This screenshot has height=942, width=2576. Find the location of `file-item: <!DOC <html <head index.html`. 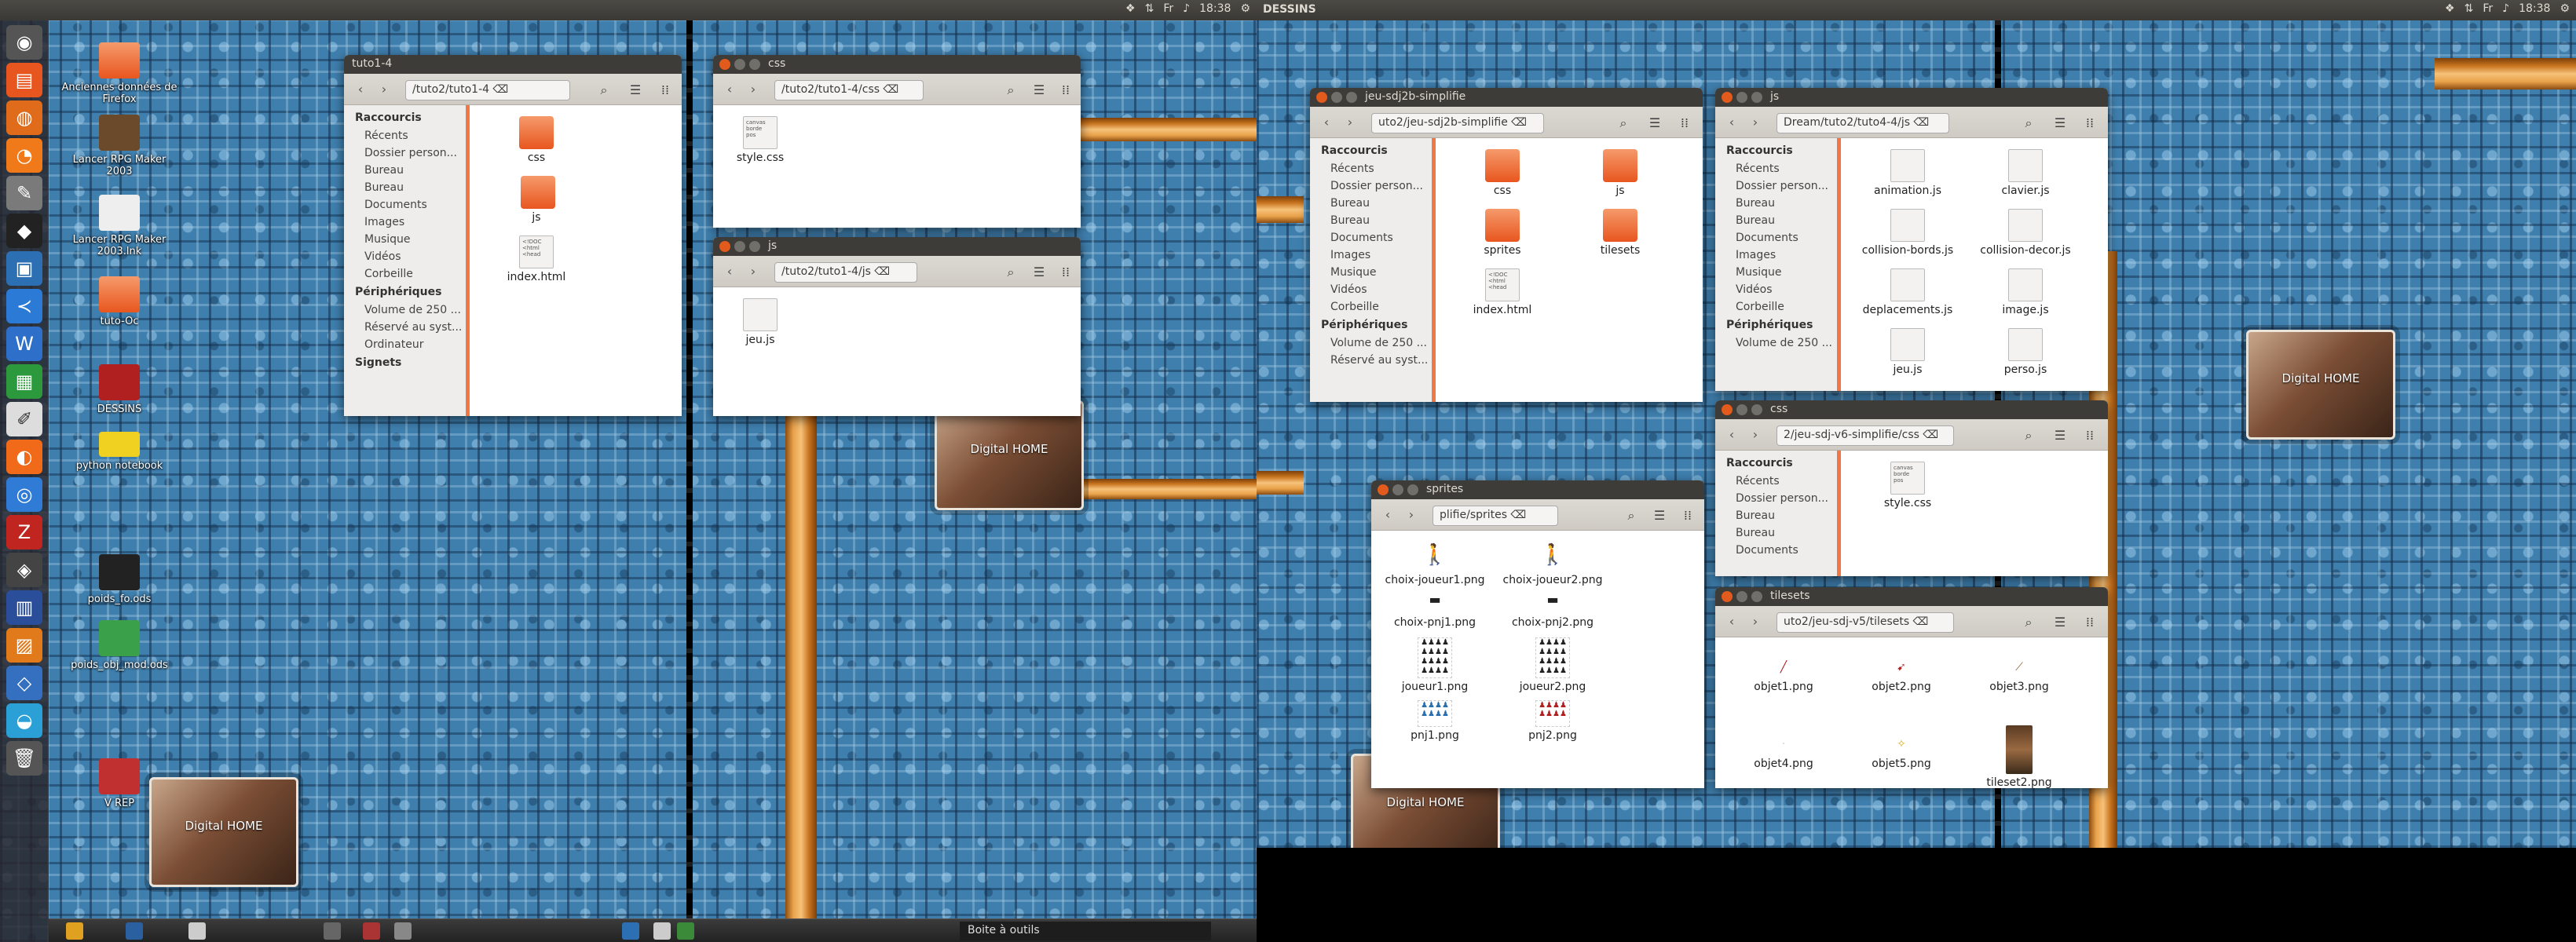

file-item: <!DOC <html <head index.html is located at coordinates (536, 260).